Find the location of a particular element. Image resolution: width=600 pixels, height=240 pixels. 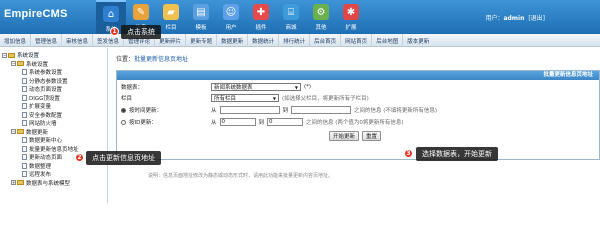

row-buttons: 开始更新 重置 is located at coordinates (355, 136).